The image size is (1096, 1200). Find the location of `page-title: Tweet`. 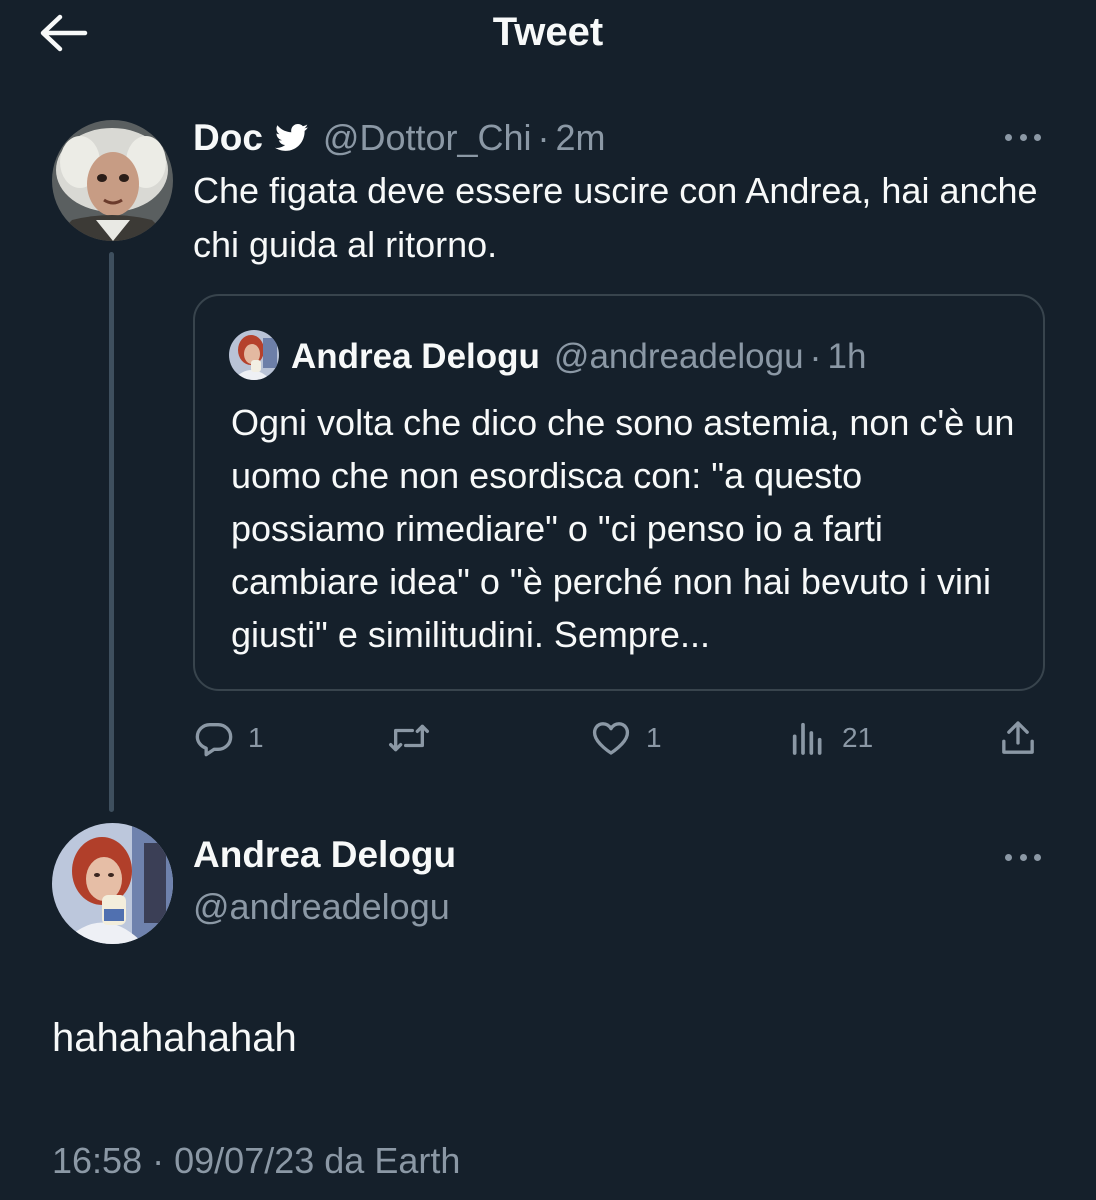

page-title: Tweet is located at coordinates (548, 32).